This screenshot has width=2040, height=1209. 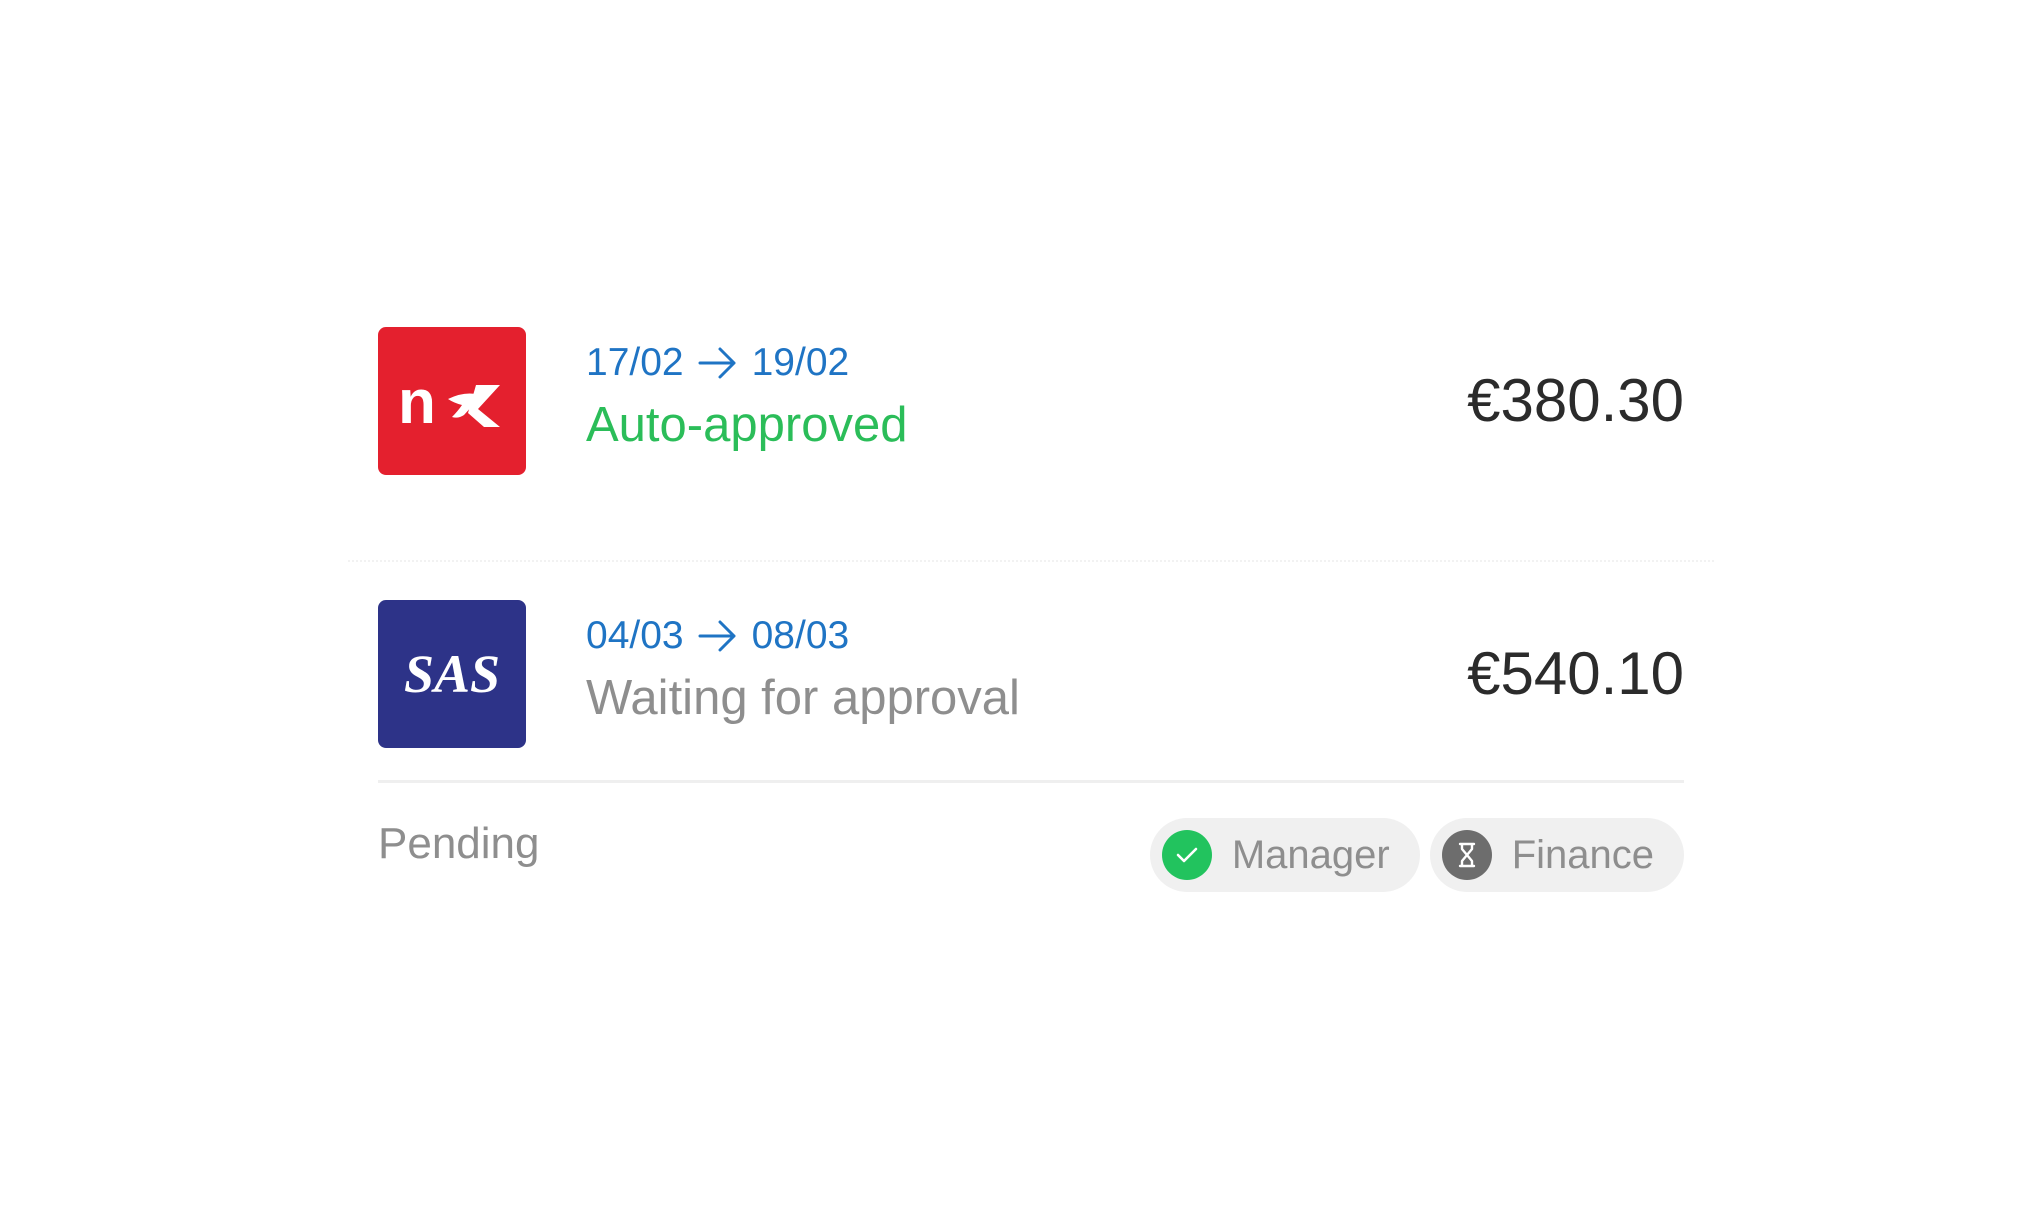 What do you see at coordinates (1186, 855) in the screenshot?
I see `check-icon` at bounding box center [1186, 855].